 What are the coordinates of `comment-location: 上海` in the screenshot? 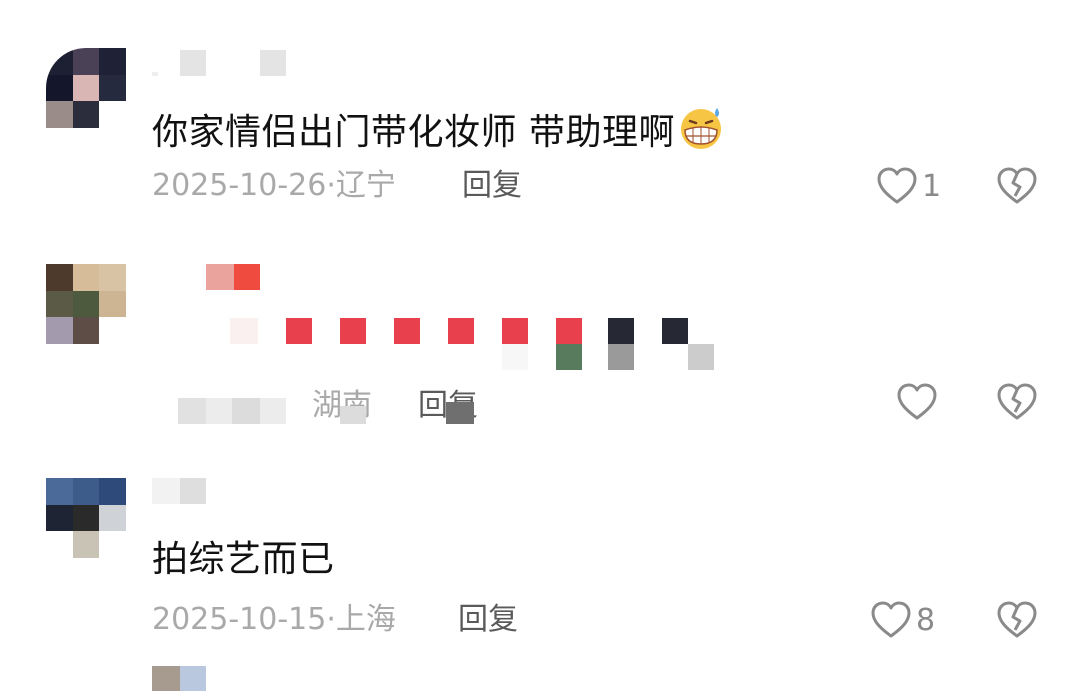 It's located at (365, 619).